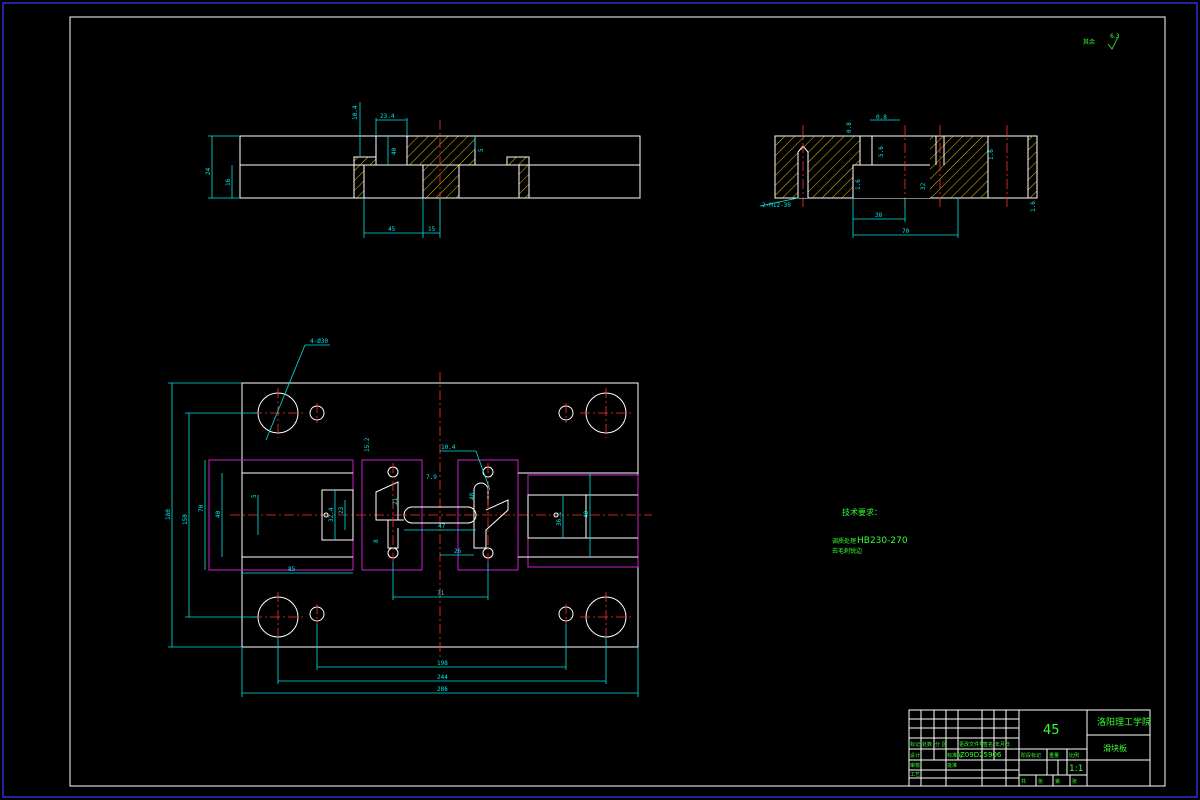 This screenshot has width=1200, height=800. I want to click on svg-text: 第, so click(1057, 781).